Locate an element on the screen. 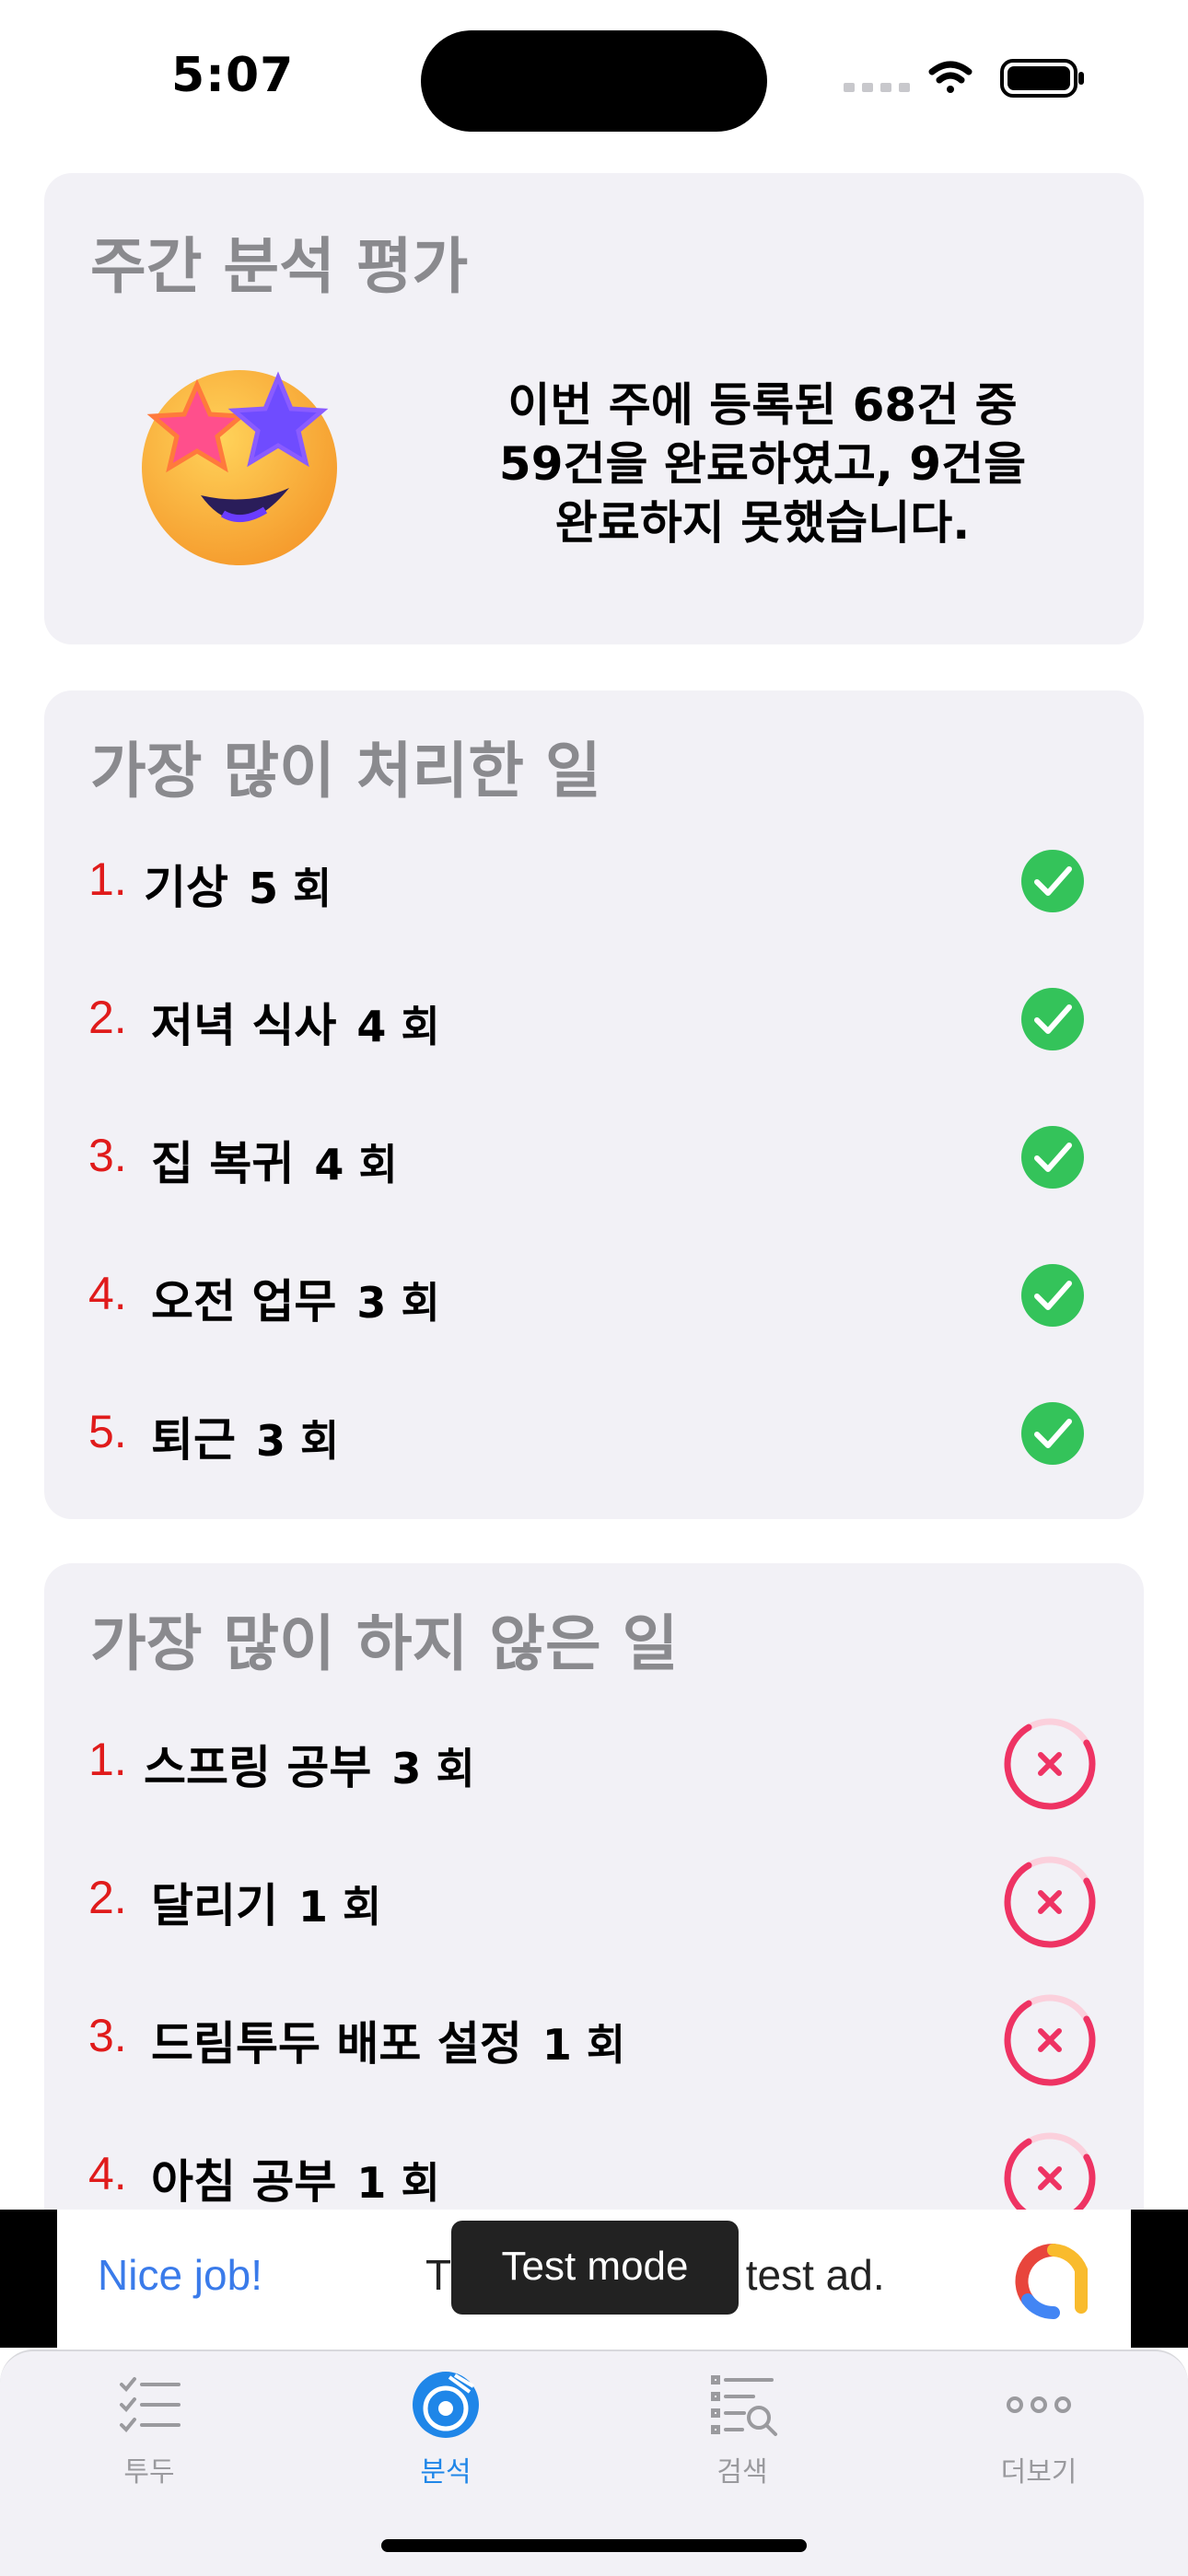  more-icon is located at coordinates (1039, 2404).